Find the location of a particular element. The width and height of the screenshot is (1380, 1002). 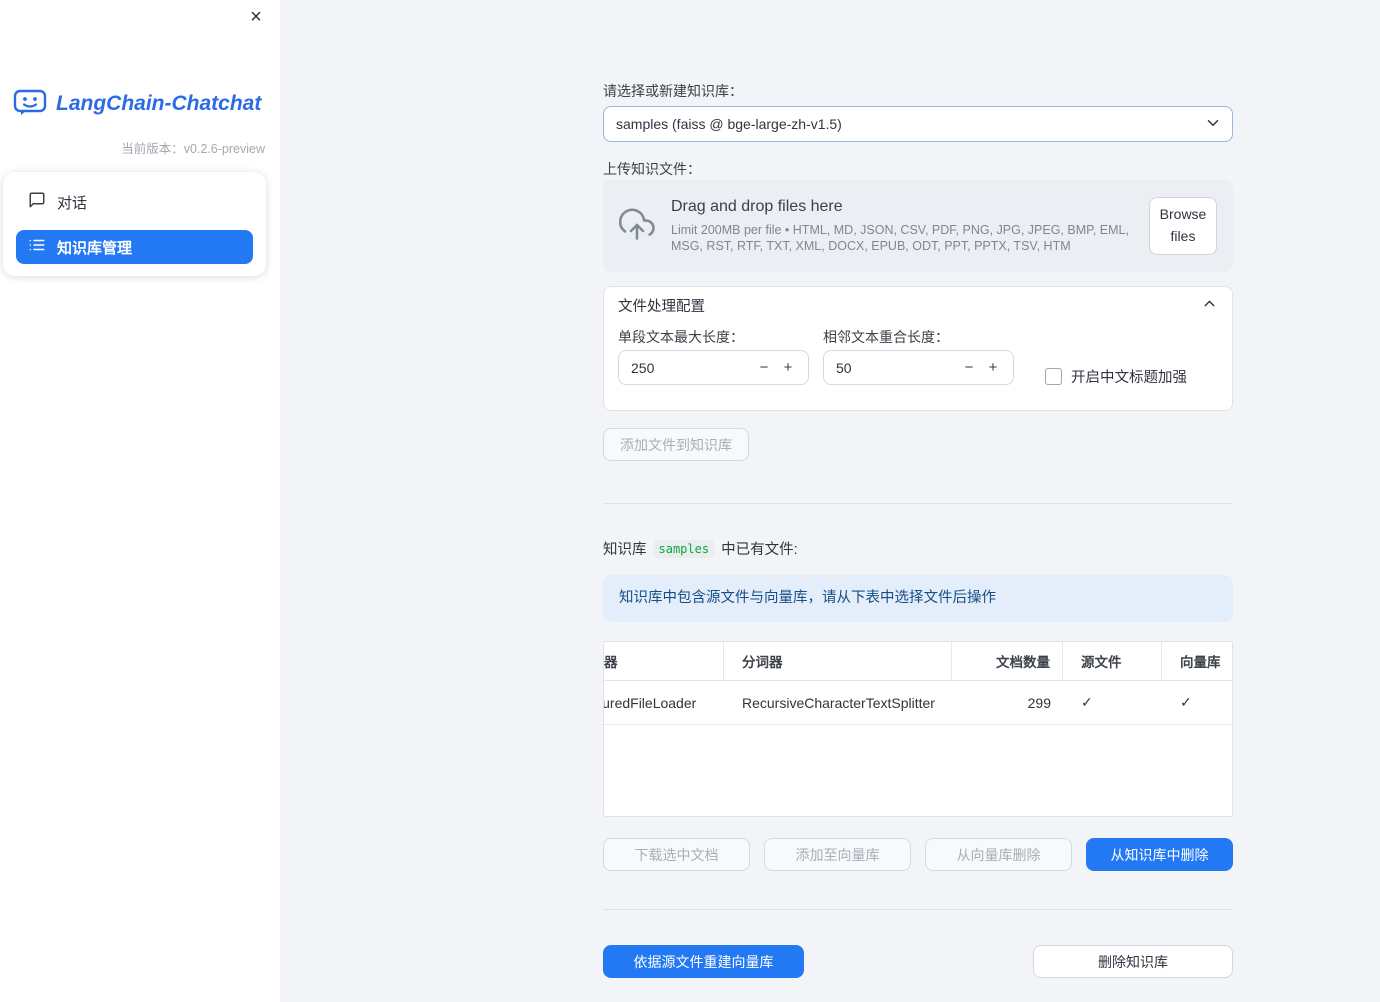

table-header: 文档加载器 分词器 文档数量 源文件 向量库 is located at coordinates (918, 661).